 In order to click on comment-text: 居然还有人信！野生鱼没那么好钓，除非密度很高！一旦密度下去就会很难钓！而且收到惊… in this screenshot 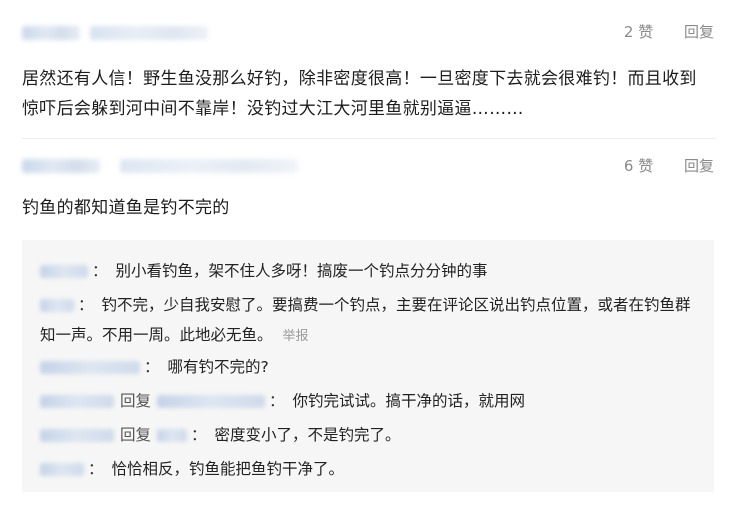, I will do `click(359, 94)`.